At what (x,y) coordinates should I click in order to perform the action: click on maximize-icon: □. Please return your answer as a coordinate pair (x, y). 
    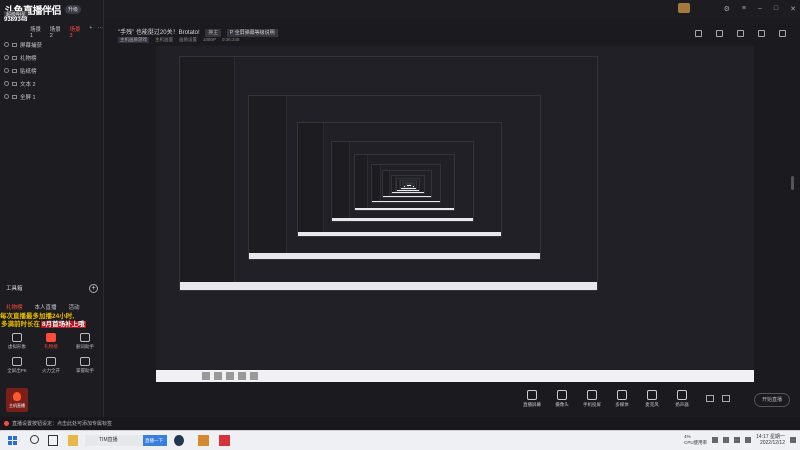
    Looking at the image, I should click on (776, 9).